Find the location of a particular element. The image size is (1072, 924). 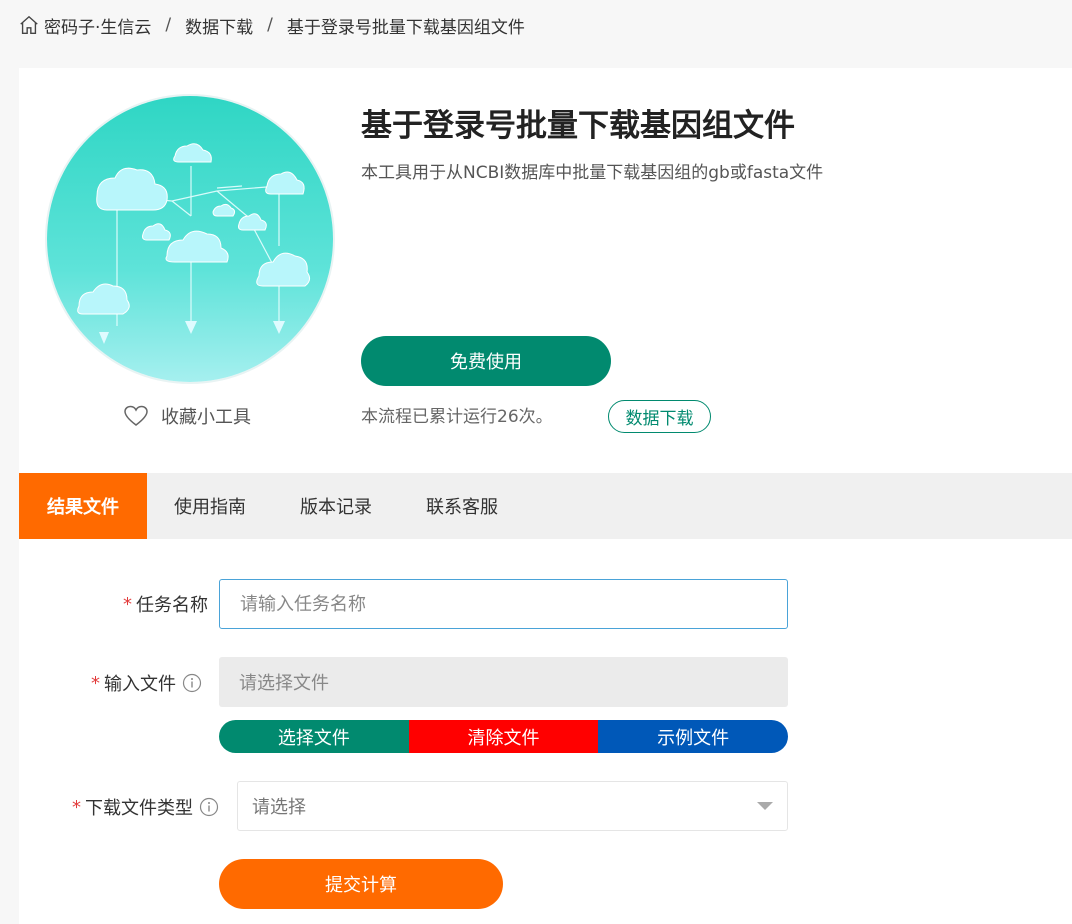

task-name-label: * 任务名称 is located at coordinates (165, 604).